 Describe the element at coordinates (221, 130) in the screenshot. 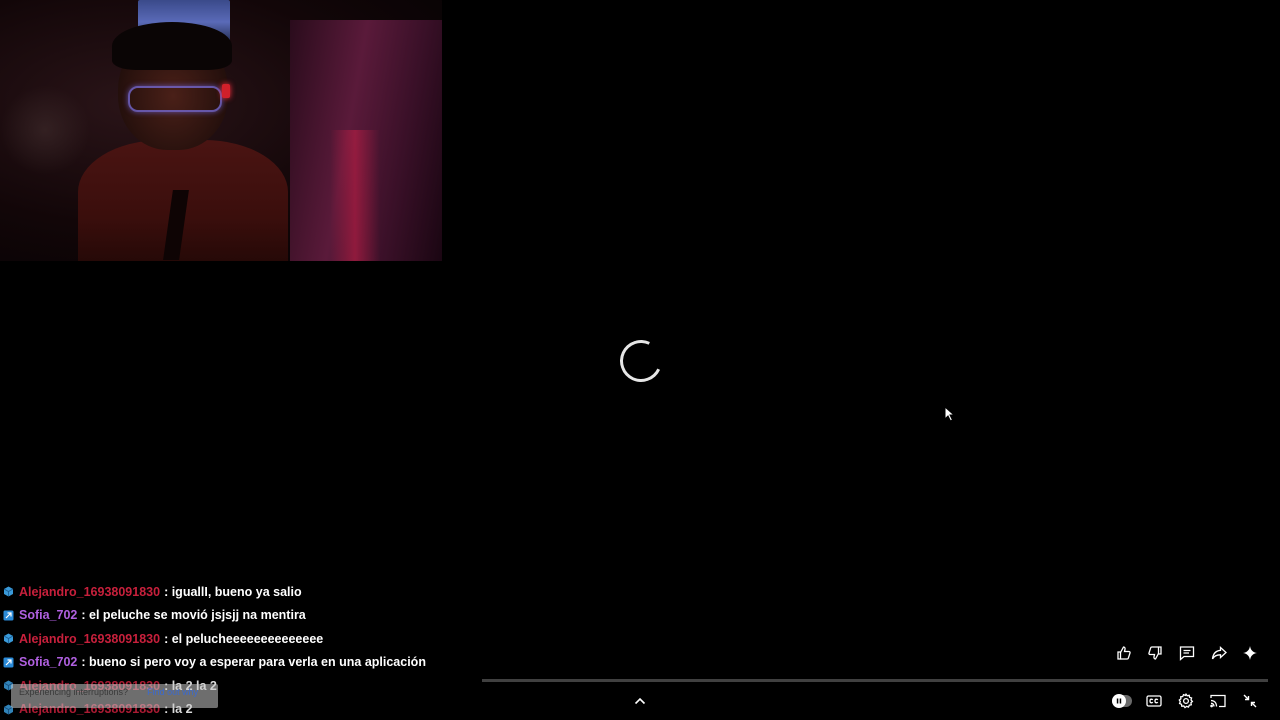

I see `webcam-overlay` at that location.